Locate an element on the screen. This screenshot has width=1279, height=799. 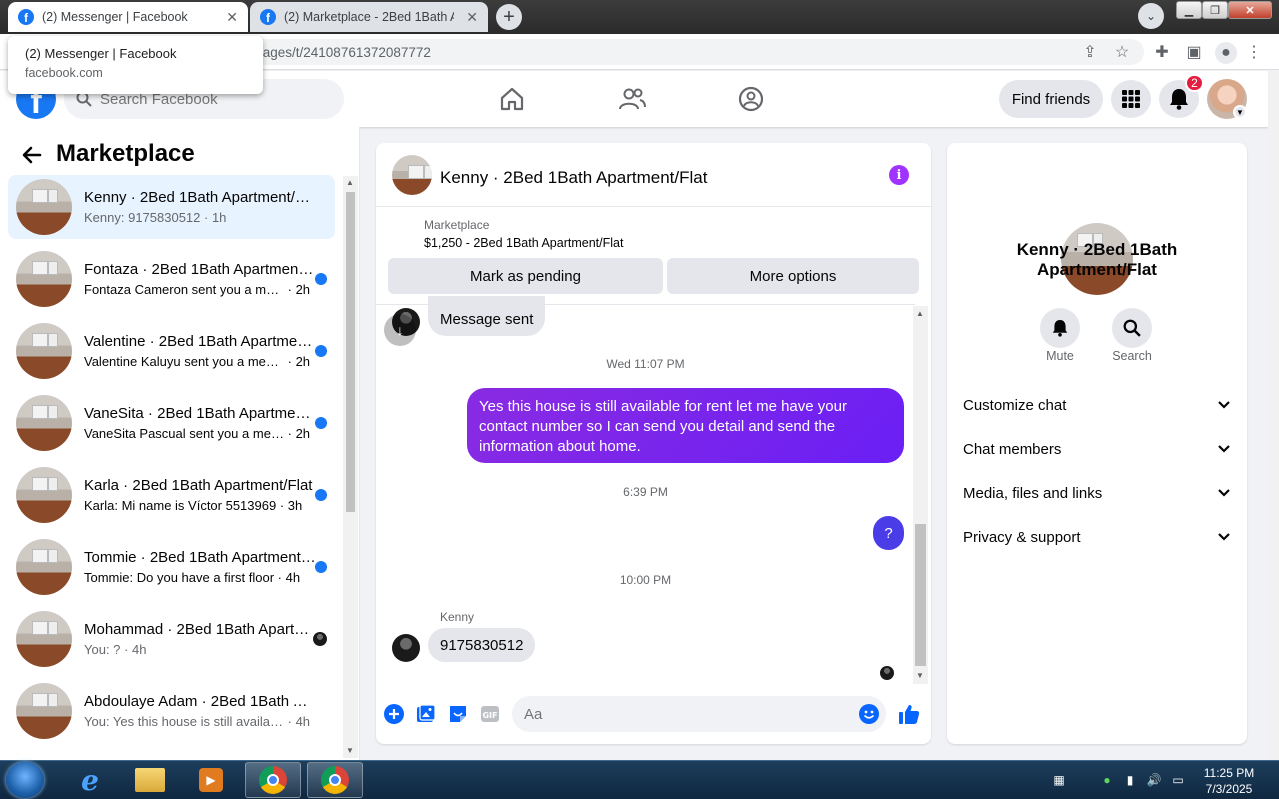
minimize-button: ▁ is located at coordinates (1189, 10).